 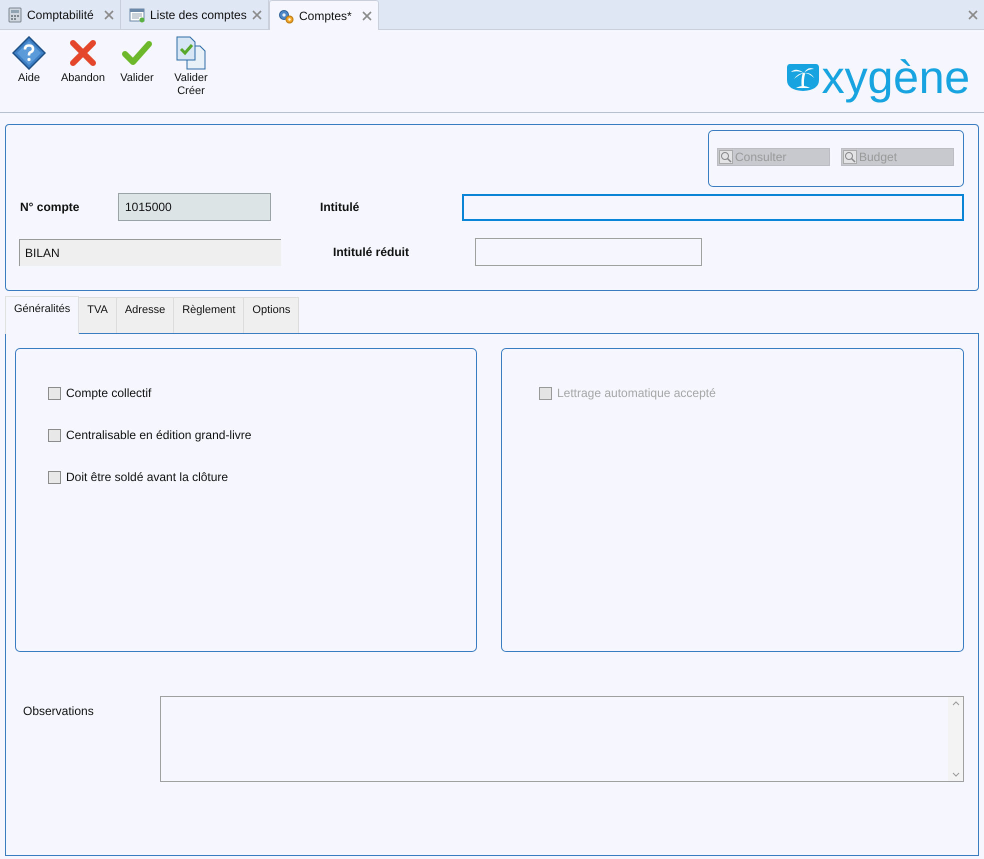 What do you see at coordinates (49, 207) in the screenshot?
I see `field-label: N° compte` at bounding box center [49, 207].